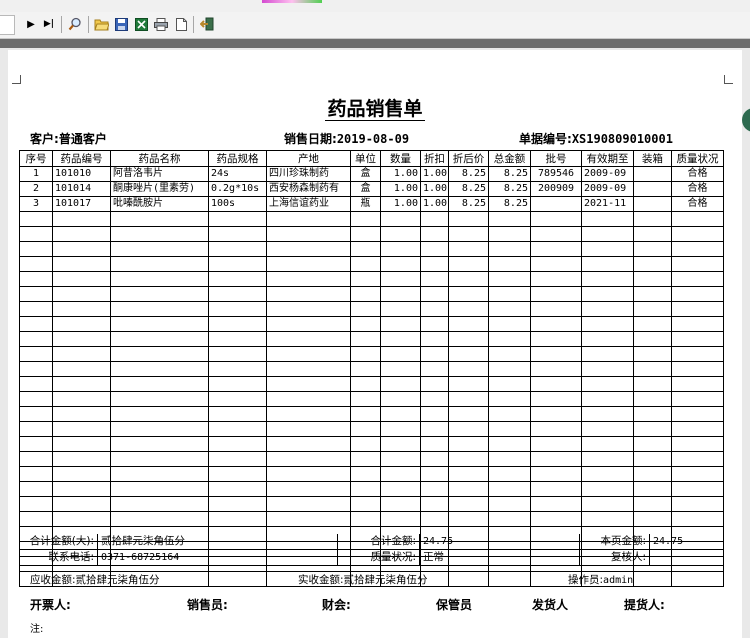  I want to click on blank-page-icon, so click(181, 24).